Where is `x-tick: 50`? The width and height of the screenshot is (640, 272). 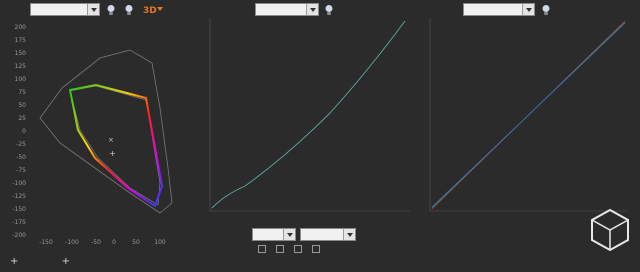 x-tick: 50 is located at coordinates (136, 242).